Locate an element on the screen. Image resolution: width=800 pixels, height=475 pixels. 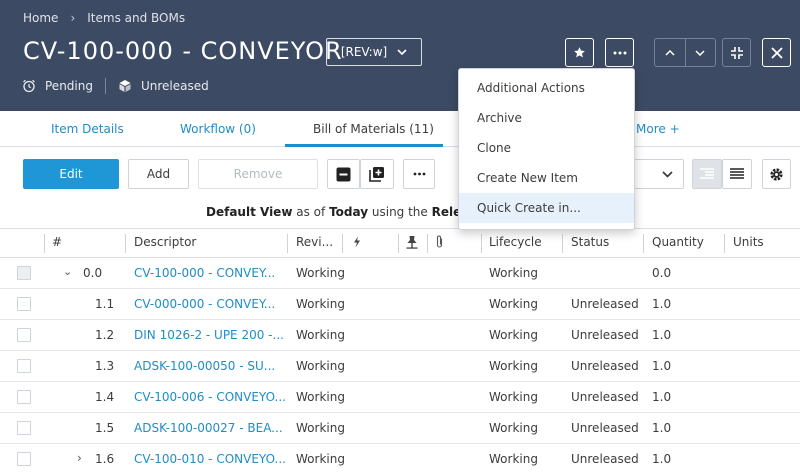
alarm-clock-icon is located at coordinates (29, 86).